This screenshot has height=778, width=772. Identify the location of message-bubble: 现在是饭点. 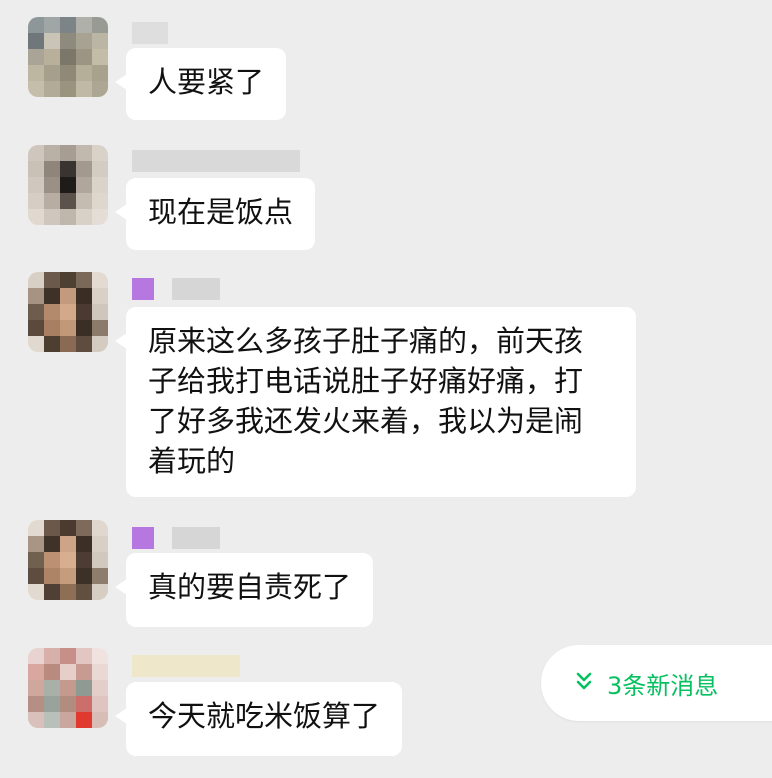
(215, 214).